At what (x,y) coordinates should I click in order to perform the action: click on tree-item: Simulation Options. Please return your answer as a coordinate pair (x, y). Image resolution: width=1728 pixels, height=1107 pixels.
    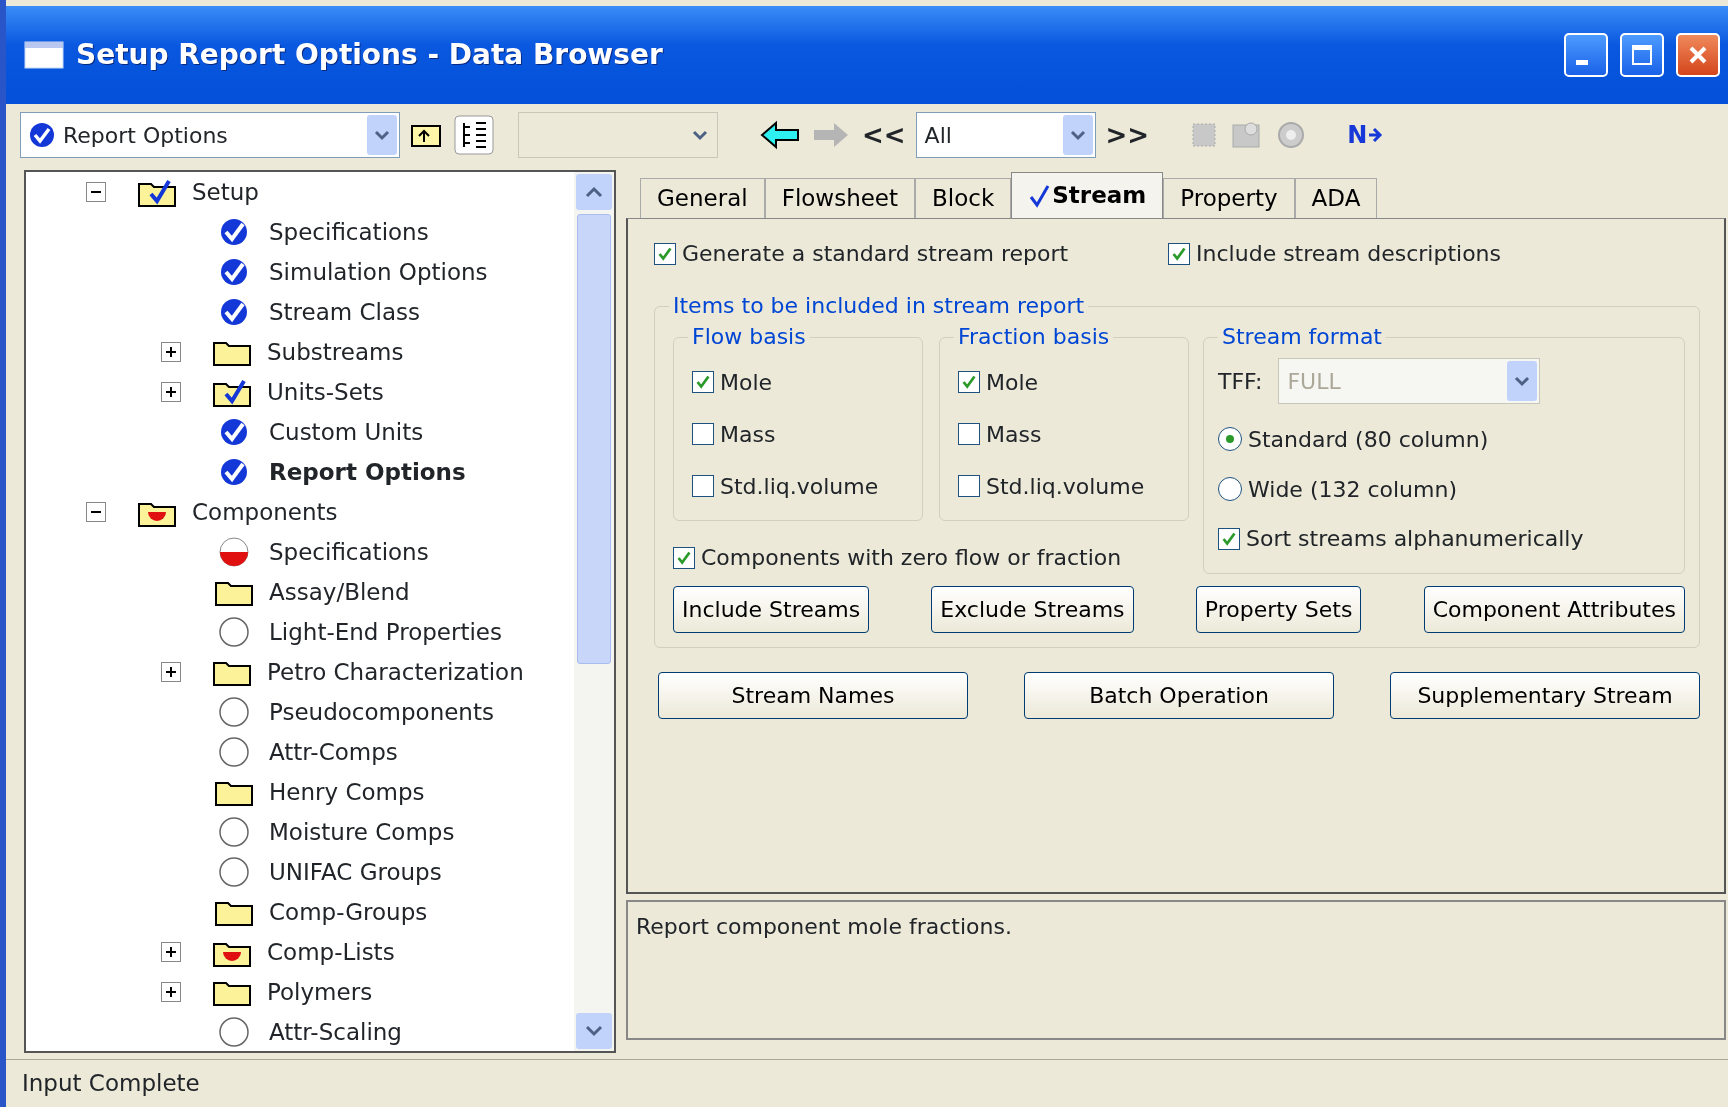
    Looking at the image, I should click on (378, 272).